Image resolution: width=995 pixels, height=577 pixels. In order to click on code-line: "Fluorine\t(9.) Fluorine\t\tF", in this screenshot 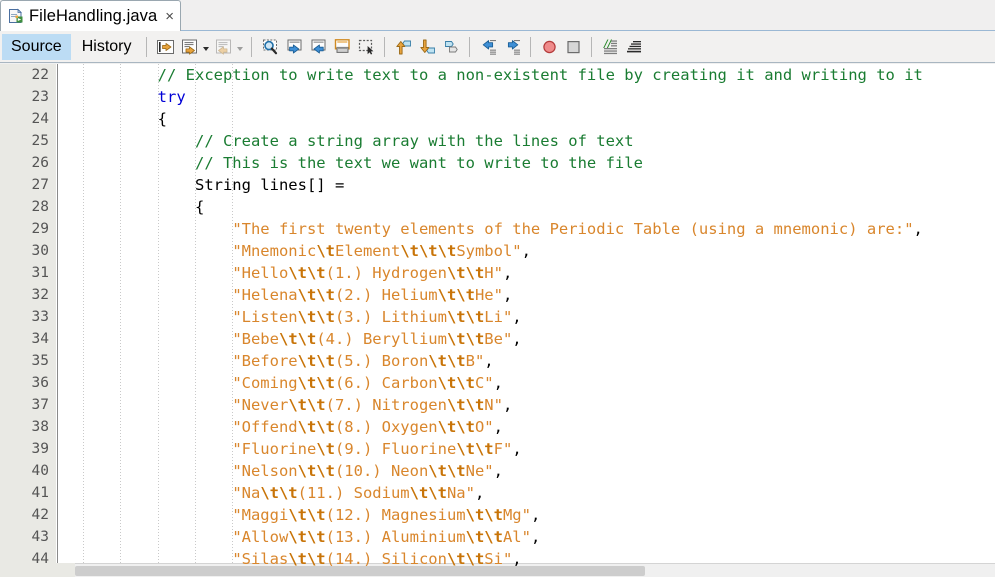, I will do `click(535, 449)`.